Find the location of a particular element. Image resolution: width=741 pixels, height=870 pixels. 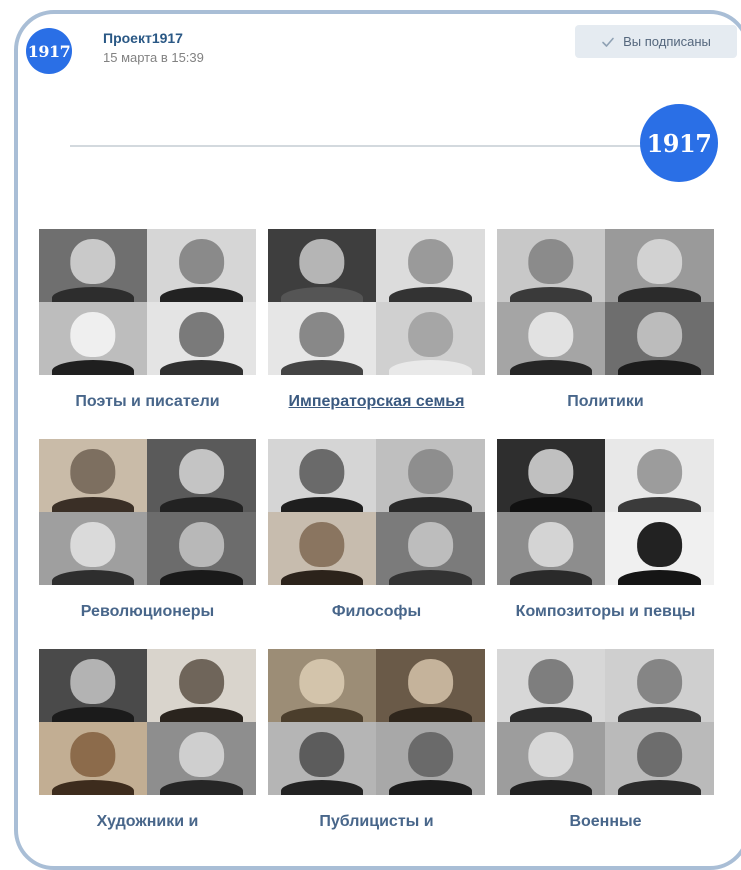

category-tile-publicists: Публицисты и is located at coordinates (376, 740).